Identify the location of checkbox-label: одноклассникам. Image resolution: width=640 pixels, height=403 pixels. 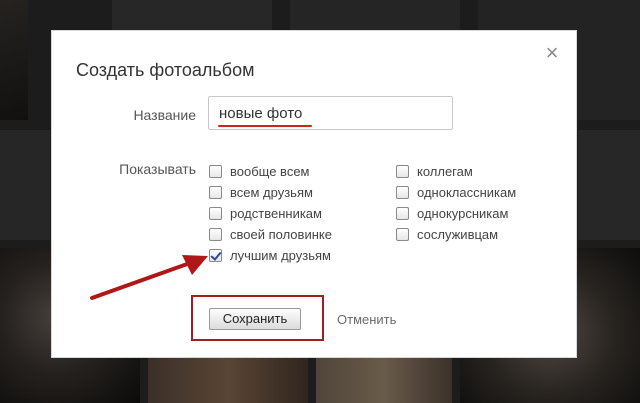
(467, 192).